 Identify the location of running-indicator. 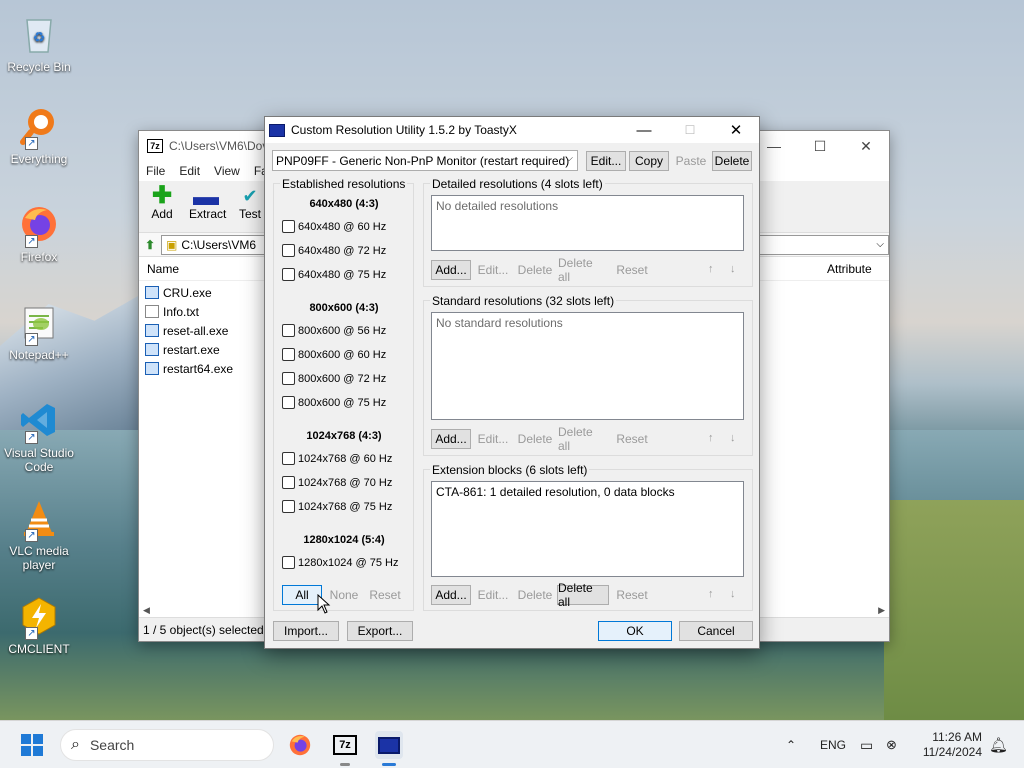
(345, 764).